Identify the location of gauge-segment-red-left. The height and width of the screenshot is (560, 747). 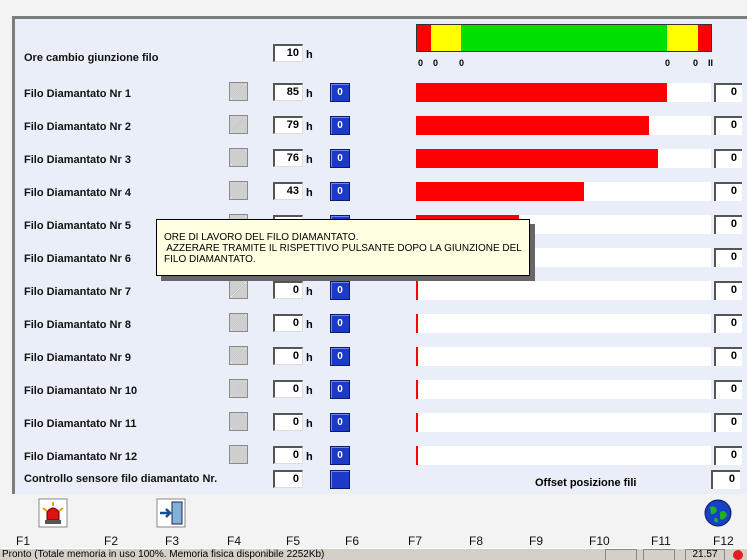
(424, 38).